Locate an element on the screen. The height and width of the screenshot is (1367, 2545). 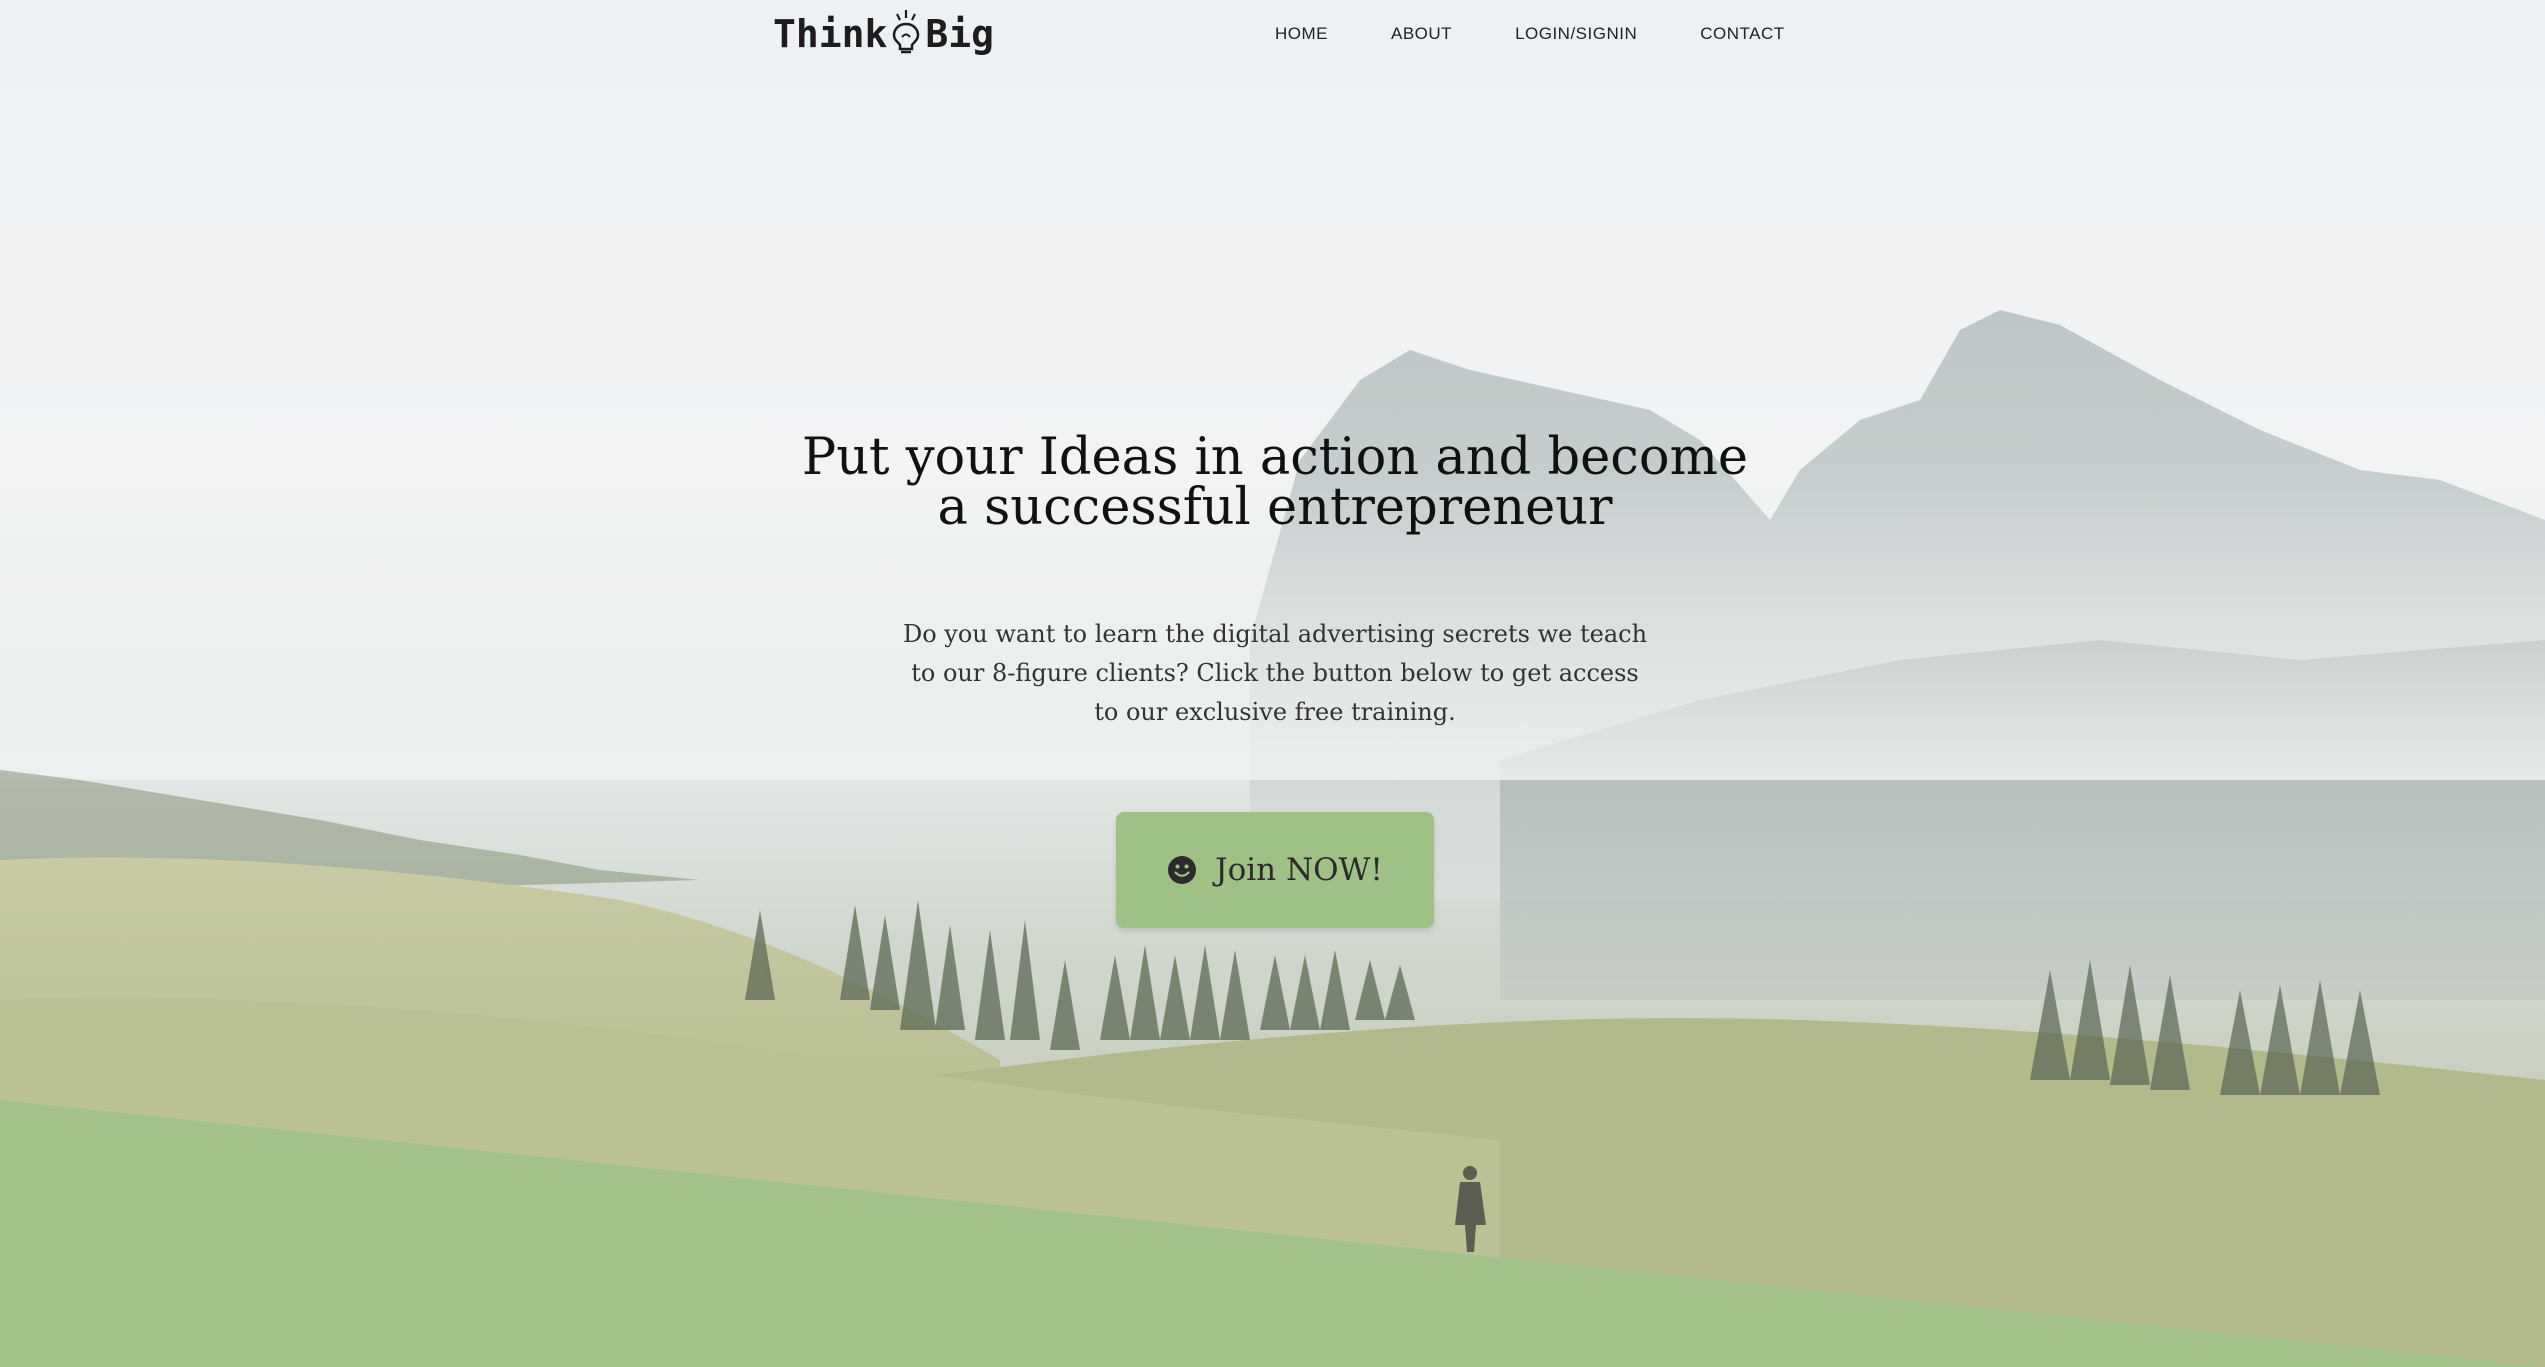
hero-subtitle-line-3: to our exclusive free training. is located at coordinates (1275, 712).